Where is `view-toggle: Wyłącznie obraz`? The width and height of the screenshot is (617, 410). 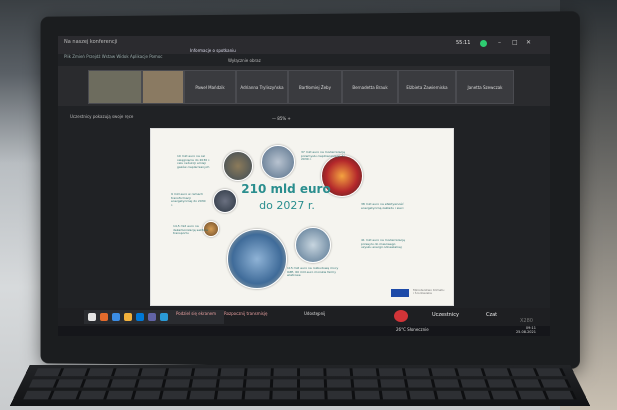
view-toggle: Wyłącznie obraz is located at coordinates (244, 60).